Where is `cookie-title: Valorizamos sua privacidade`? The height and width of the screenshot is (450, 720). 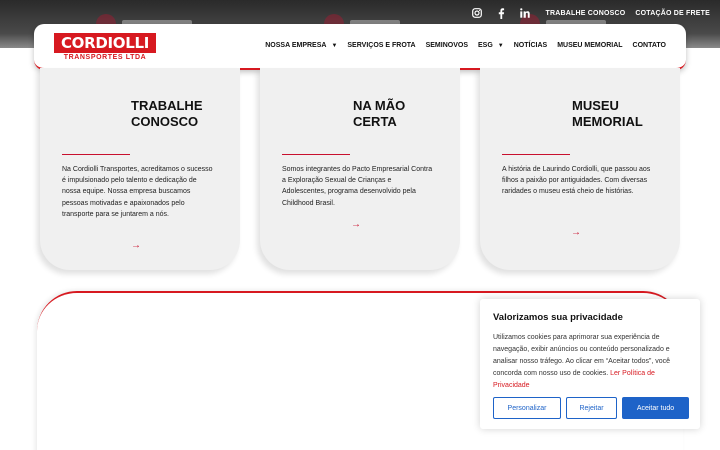 cookie-title: Valorizamos sua privacidade is located at coordinates (558, 317).